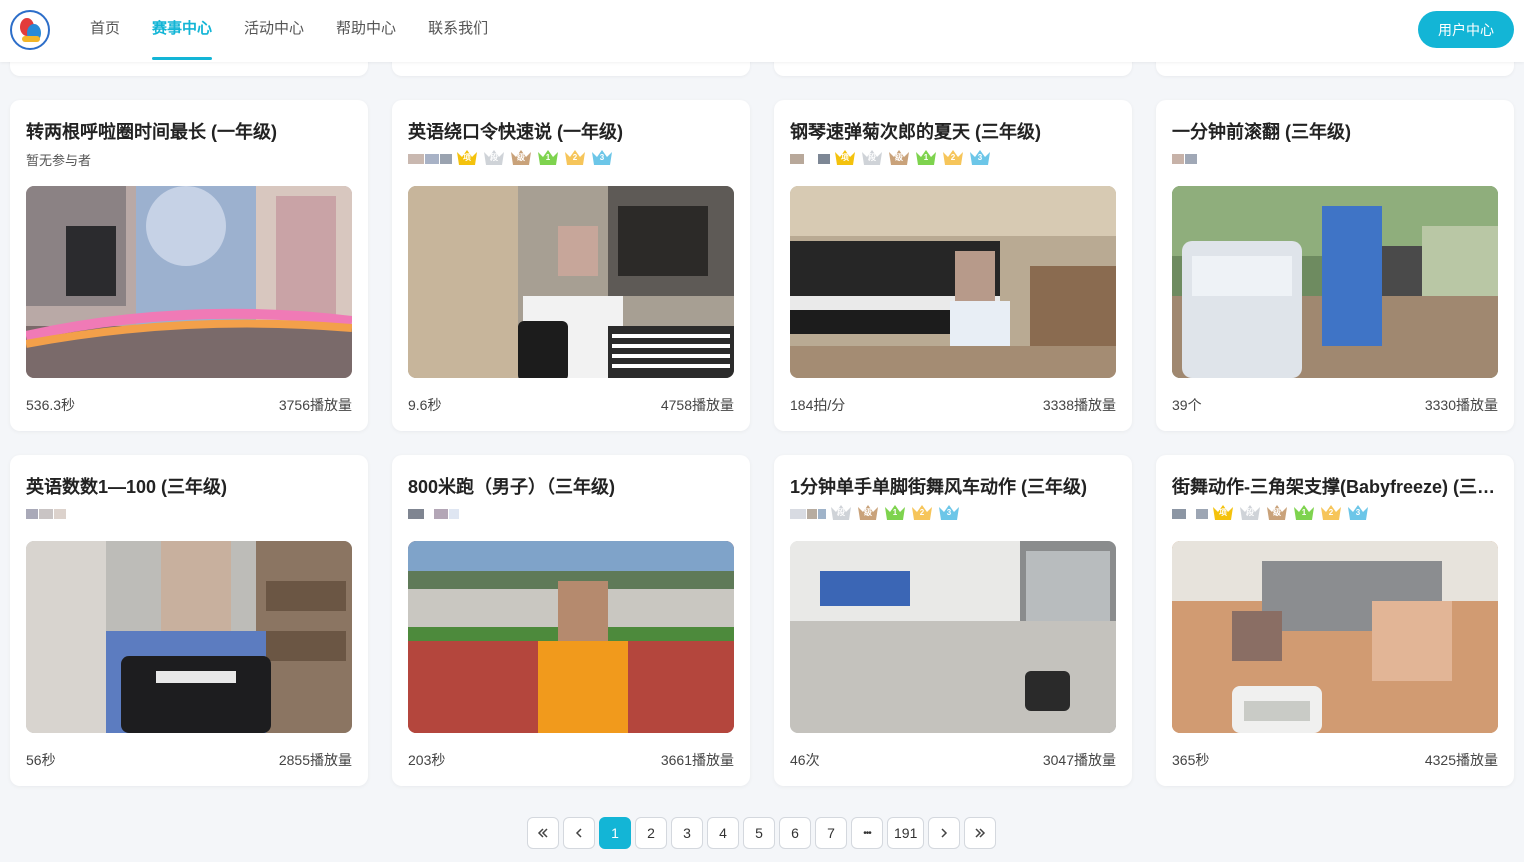 The height and width of the screenshot is (862, 1524). I want to click on crown-badge-label: 段, so click(1250, 512).